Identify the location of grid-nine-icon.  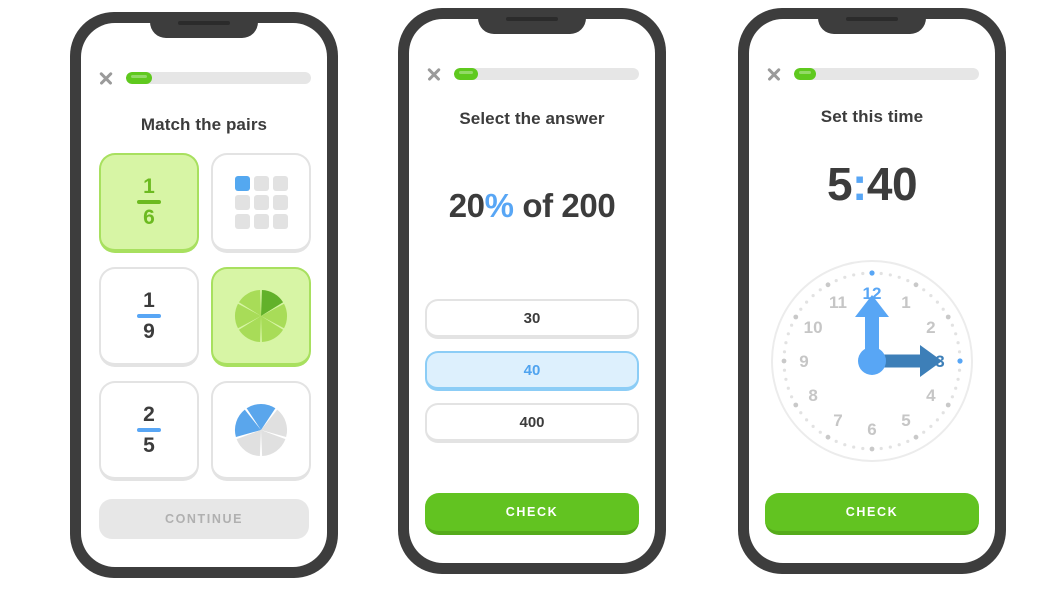
(261, 202).